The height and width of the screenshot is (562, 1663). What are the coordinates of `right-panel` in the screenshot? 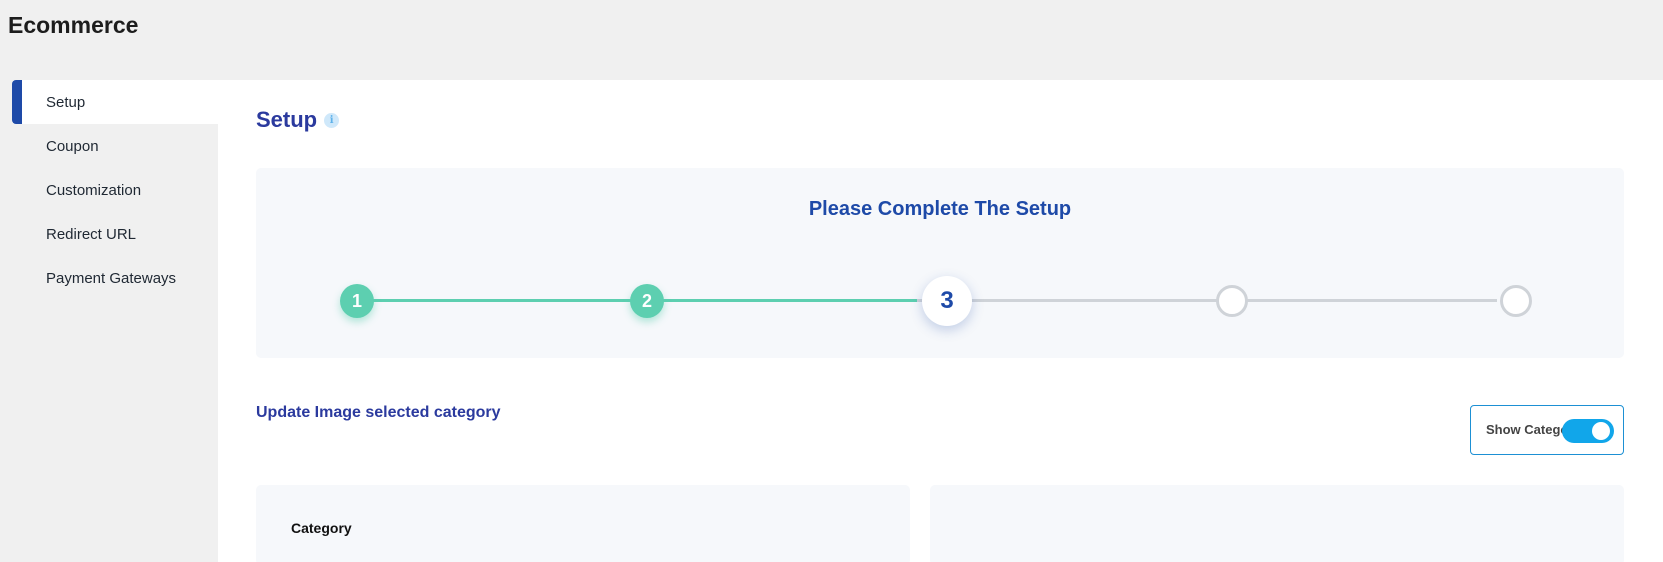 It's located at (1277, 523).